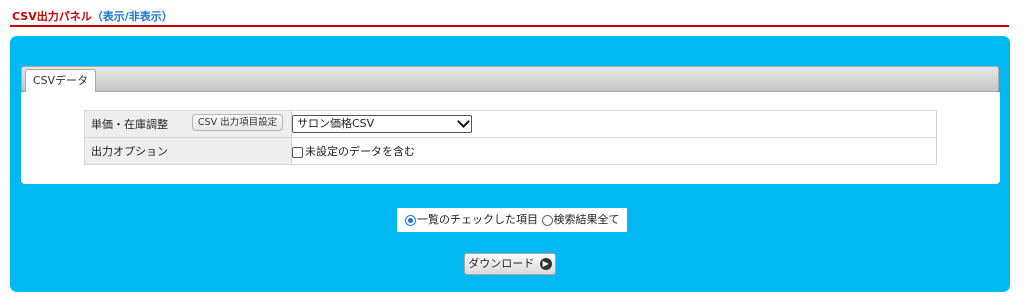 This screenshot has width=1024, height=306. Describe the element at coordinates (360, 151) in the screenshot. I see `include-unset-label: 未設定のデータを含む` at that location.